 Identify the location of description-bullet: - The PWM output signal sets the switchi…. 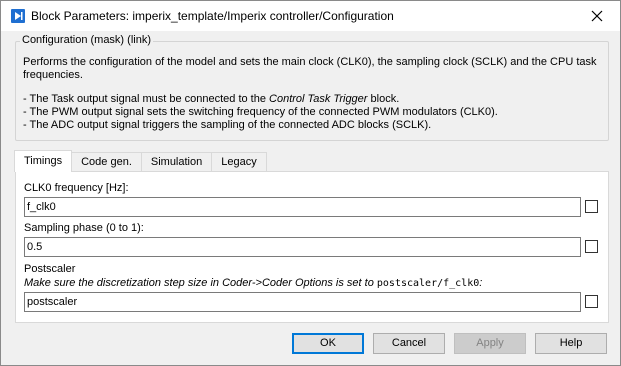
(260, 112).